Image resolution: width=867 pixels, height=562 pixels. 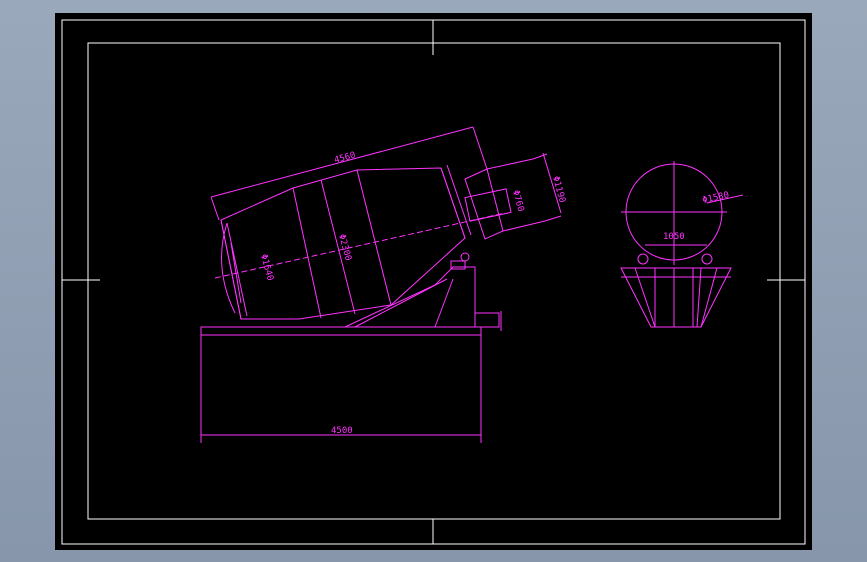 What do you see at coordinates (488, 205) in the screenshot?
I see `outlet-pipe` at bounding box center [488, 205].